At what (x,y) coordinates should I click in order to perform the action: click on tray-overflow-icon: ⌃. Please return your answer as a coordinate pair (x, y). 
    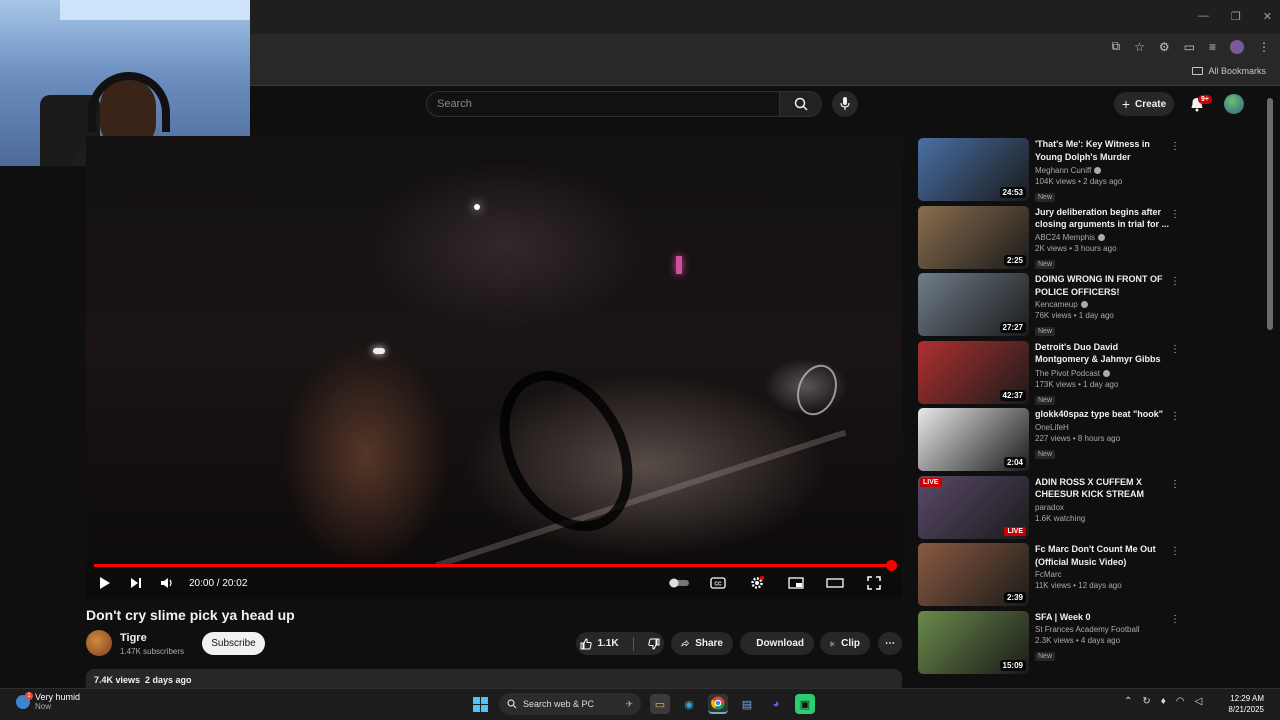
    Looking at the image, I should click on (1128, 701).